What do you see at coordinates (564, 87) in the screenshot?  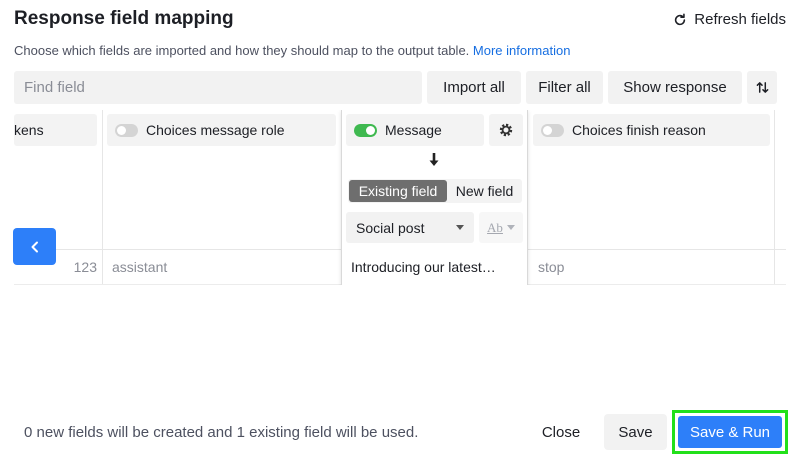 I see `filter-all-button: Filter all` at bounding box center [564, 87].